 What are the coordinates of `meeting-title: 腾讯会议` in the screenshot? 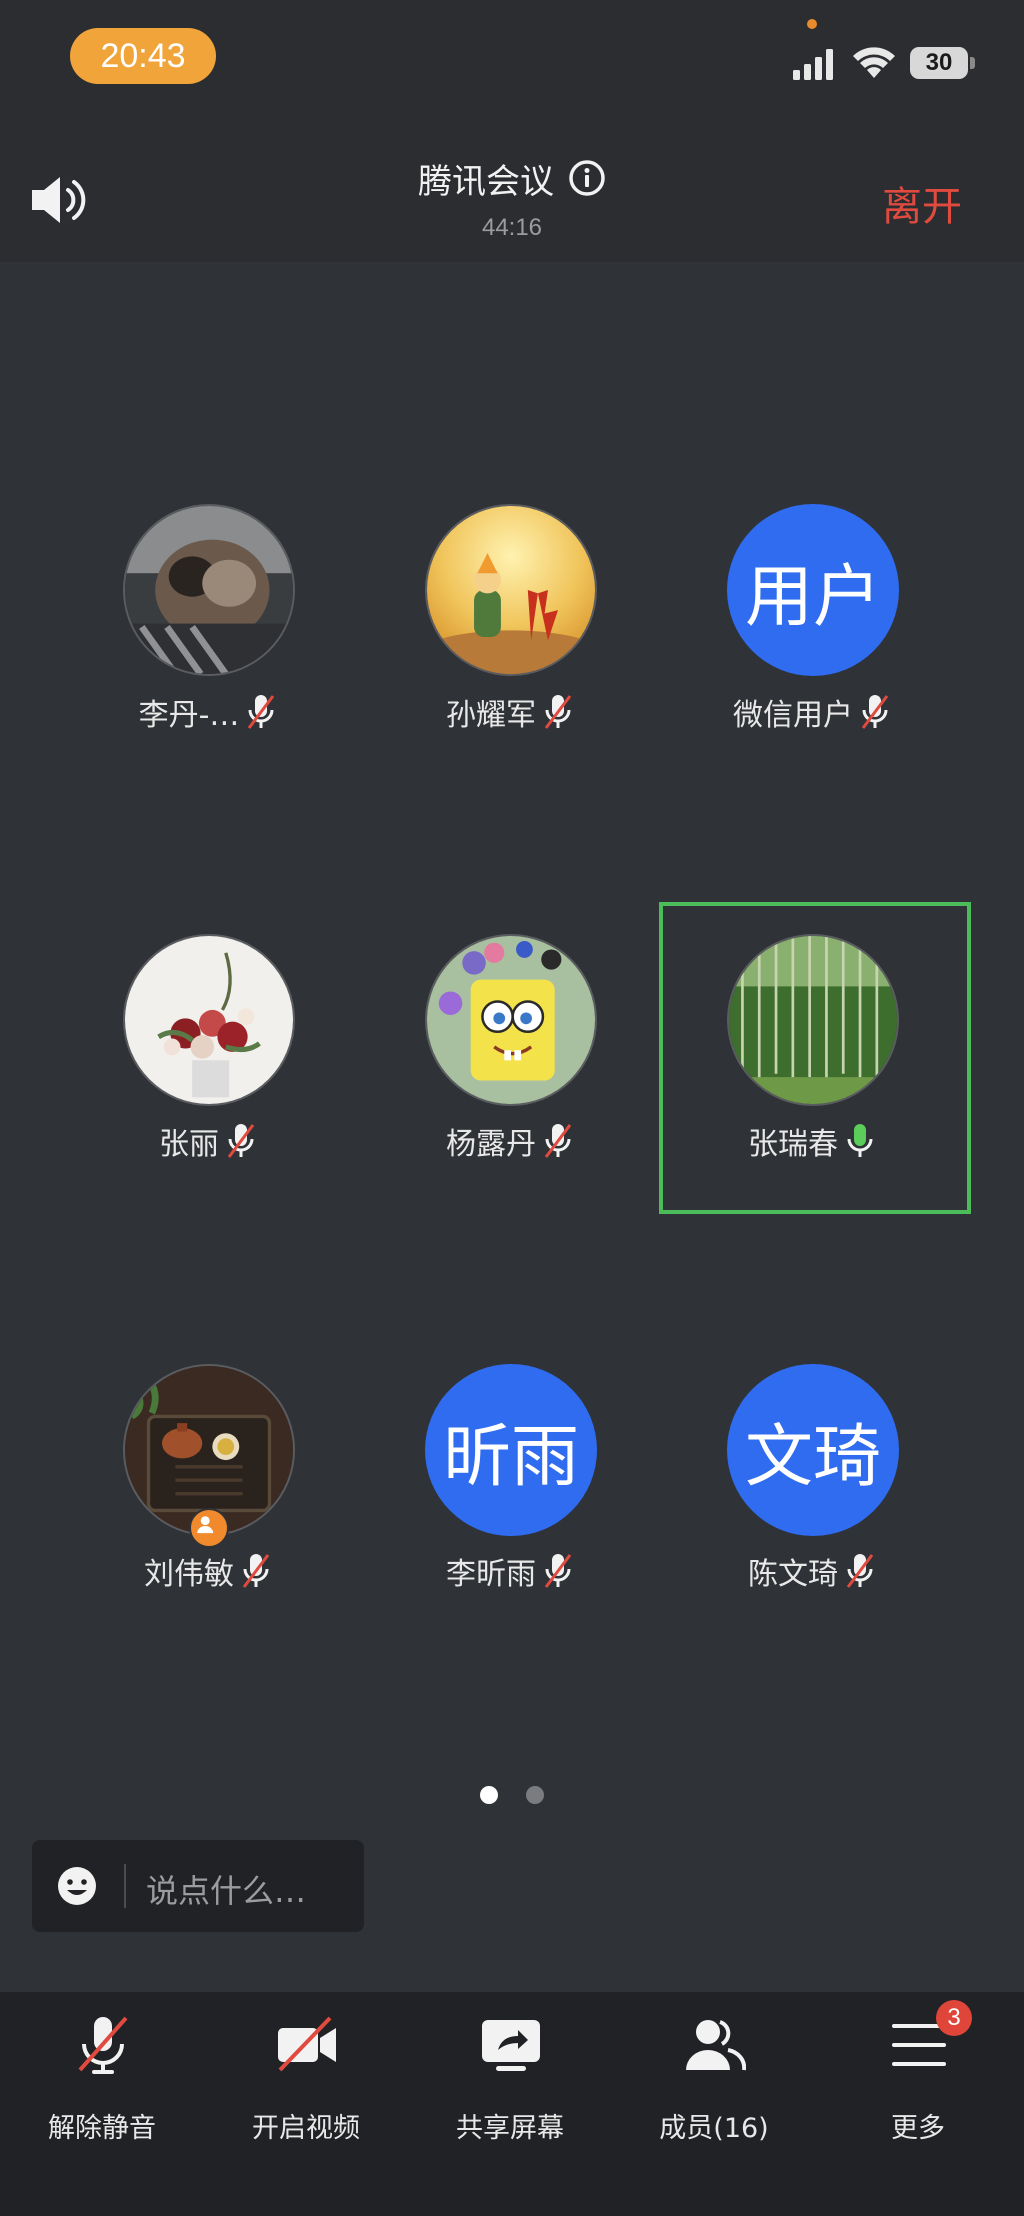 It's located at (486, 181).